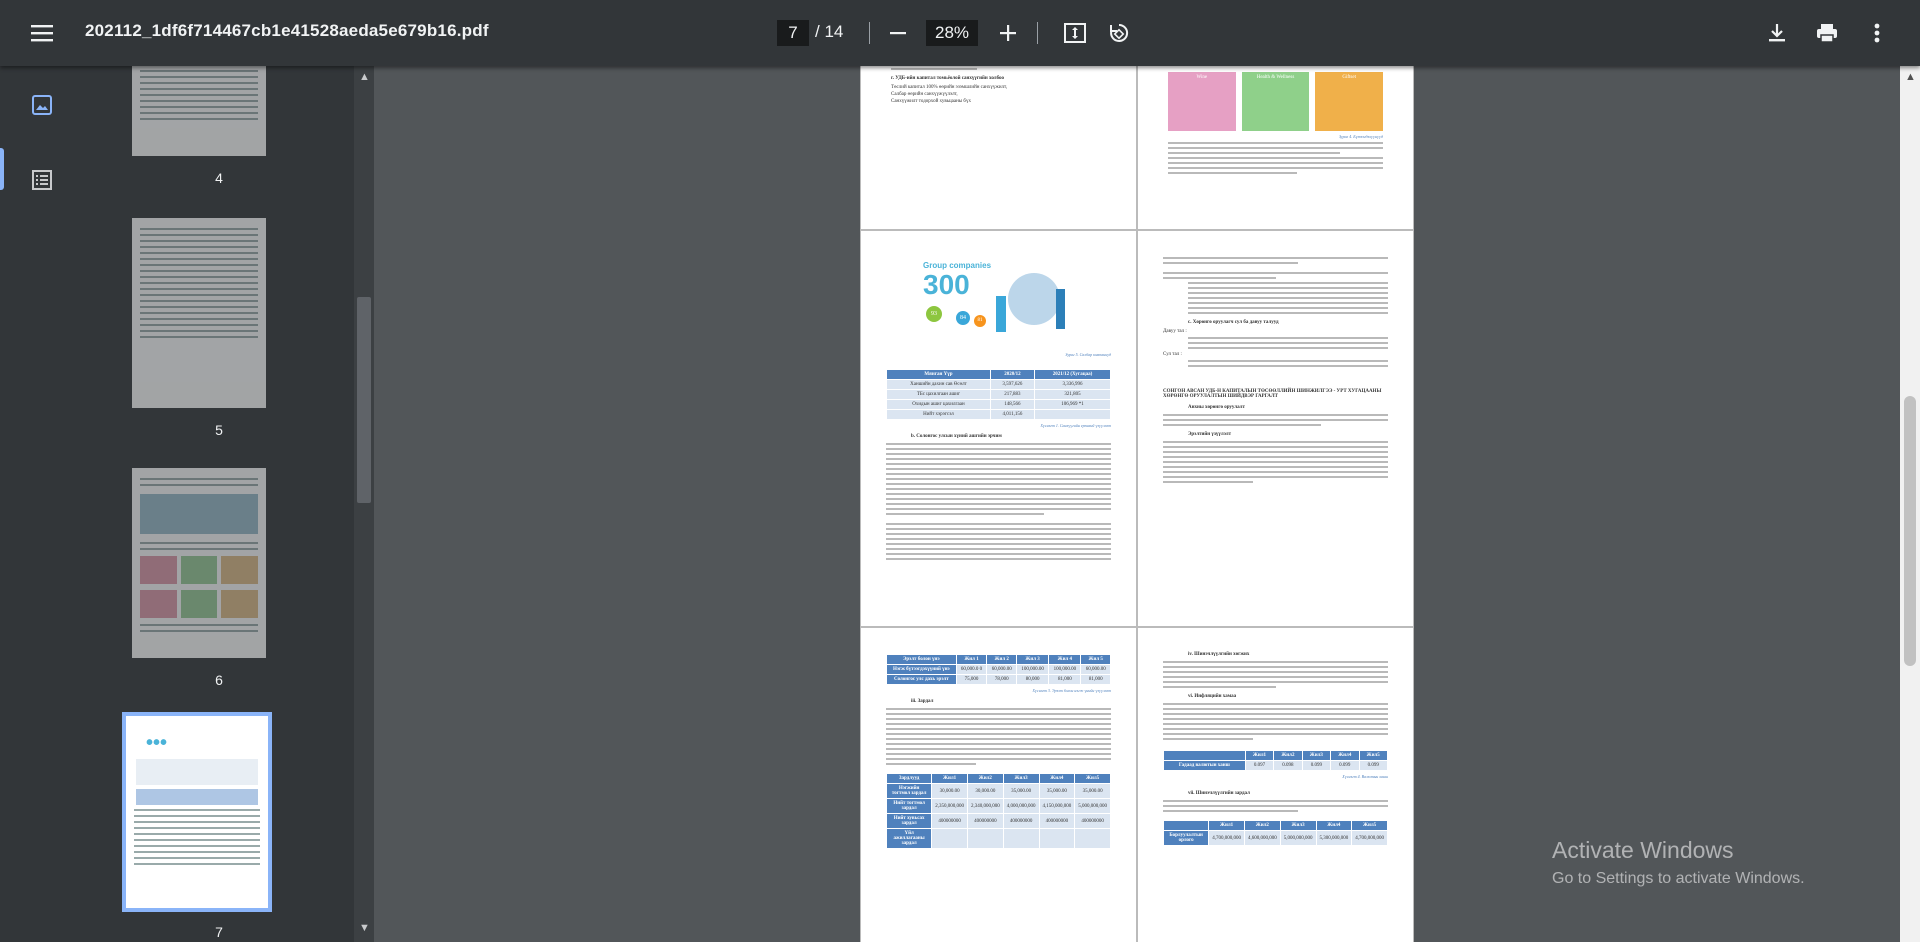 Image resolution: width=1920 pixels, height=942 pixels. Describe the element at coordinates (1827, 33) in the screenshot. I see `print-icon` at that location.